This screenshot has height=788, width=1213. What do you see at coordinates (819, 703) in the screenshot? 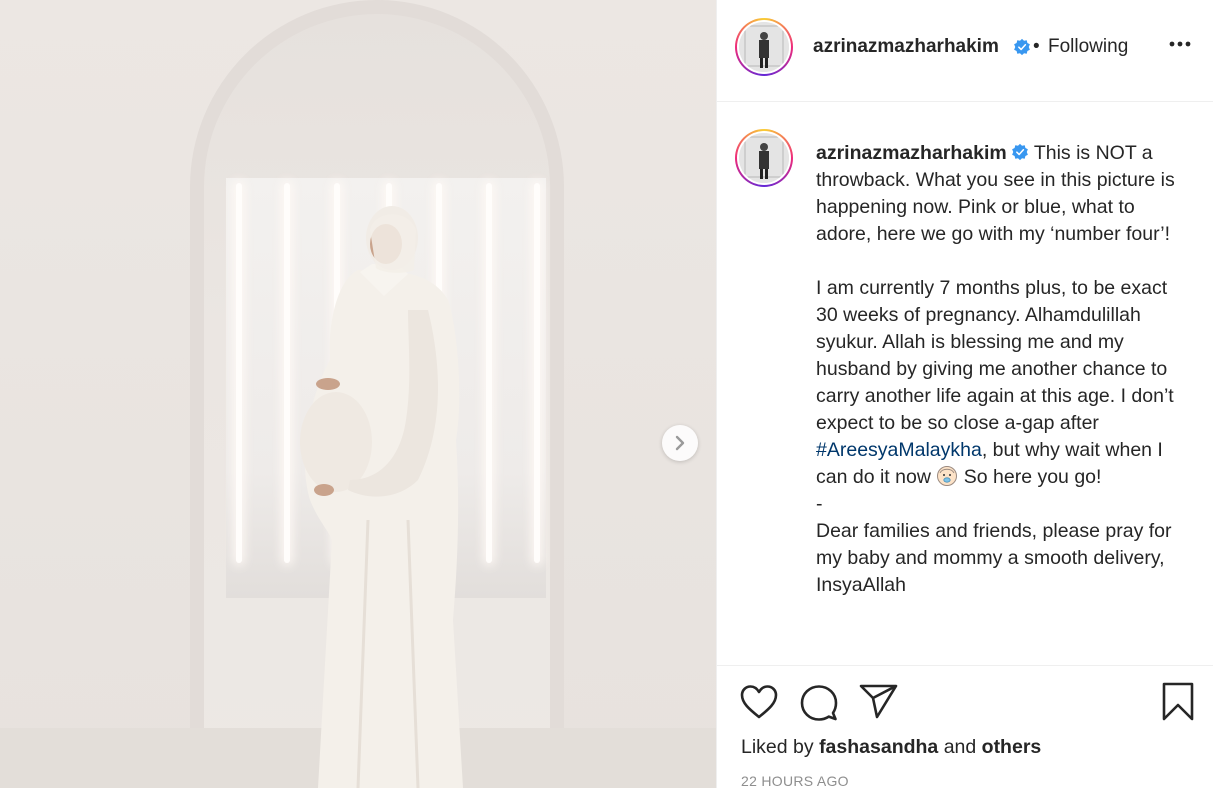
I see `comment-icon` at bounding box center [819, 703].